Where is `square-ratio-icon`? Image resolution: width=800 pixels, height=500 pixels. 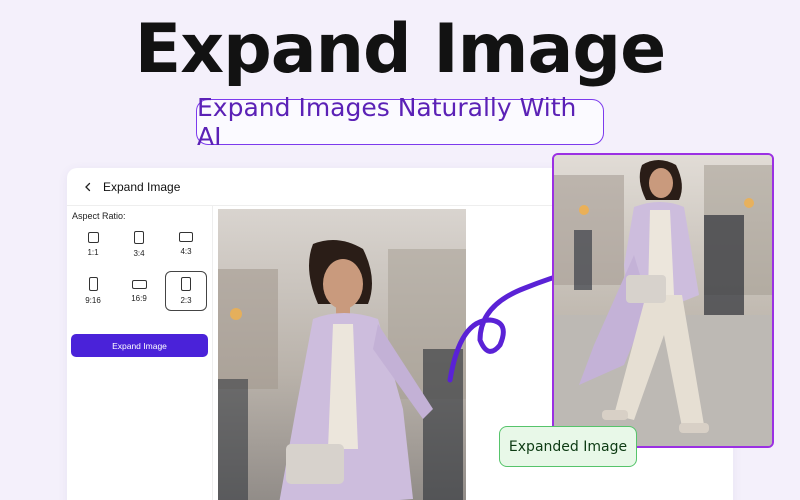
square-ratio-icon is located at coordinates (93, 237).